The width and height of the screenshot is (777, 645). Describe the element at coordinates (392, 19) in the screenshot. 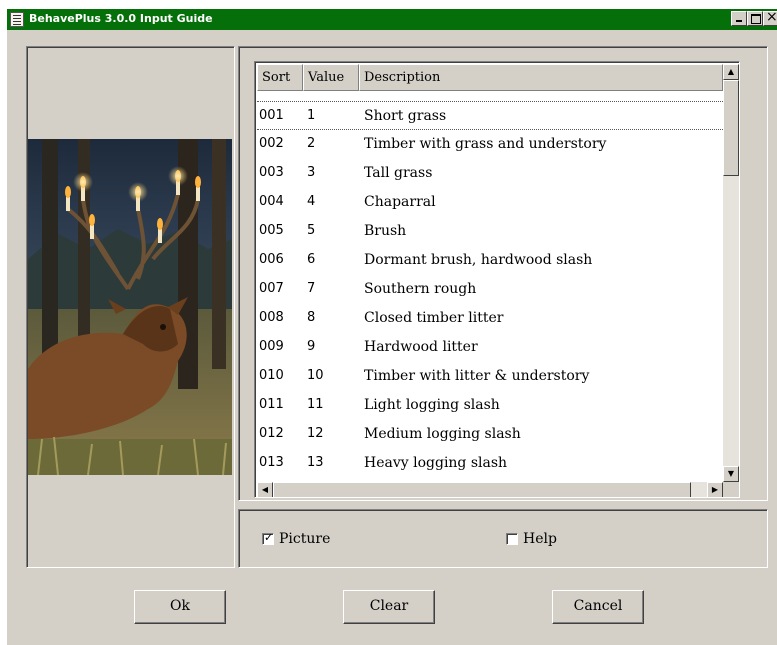

I see `title-bar: BehavePlus 3.0.0 Input Guide` at that location.